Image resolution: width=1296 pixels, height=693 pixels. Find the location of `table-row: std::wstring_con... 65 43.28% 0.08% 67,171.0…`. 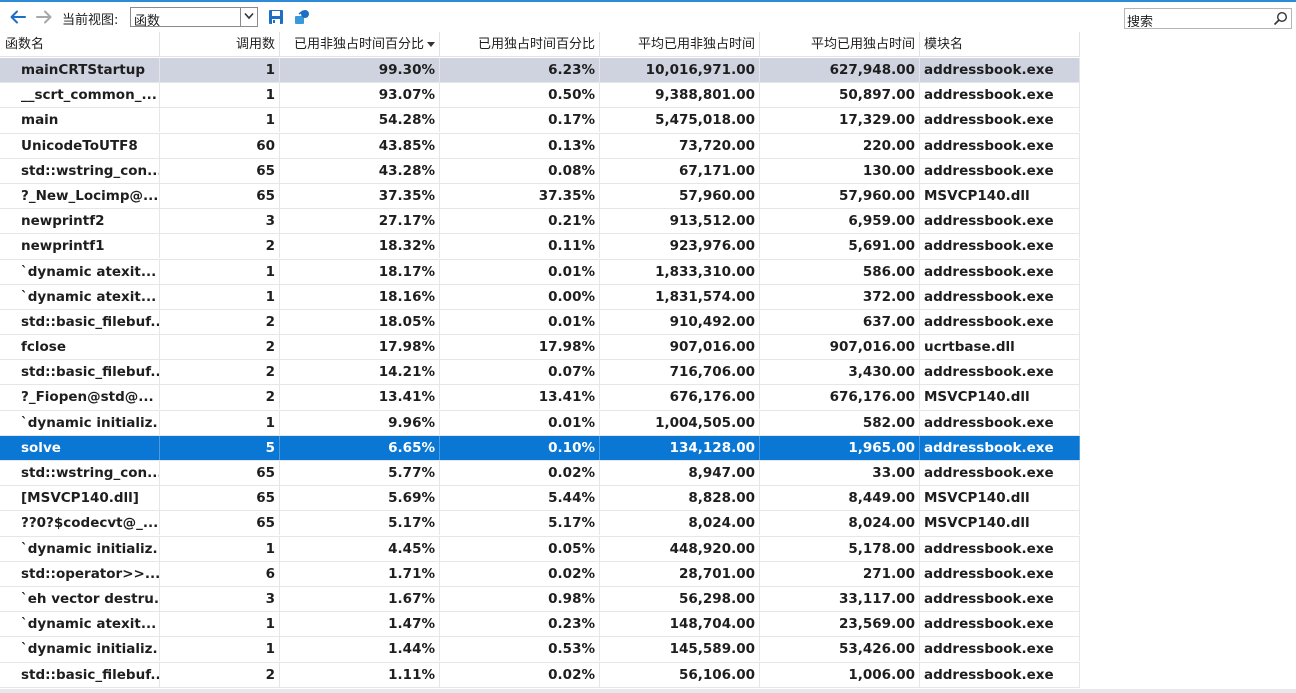

table-row: std::wstring_con... 65 43.28% 0.08% 67,171.0… is located at coordinates (540, 171).